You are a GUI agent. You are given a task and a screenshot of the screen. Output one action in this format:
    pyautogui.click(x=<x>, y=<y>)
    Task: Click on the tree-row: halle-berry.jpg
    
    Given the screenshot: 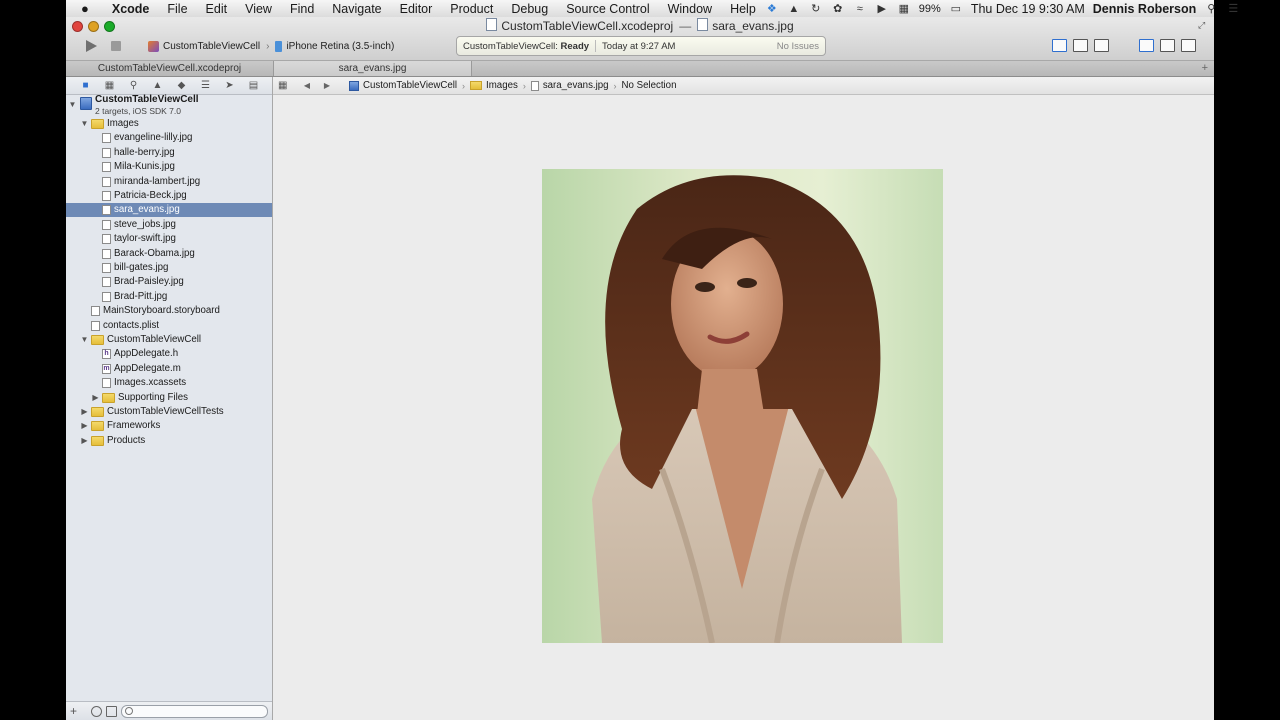 What is the action you would take?
    pyautogui.click(x=169, y=153)
    